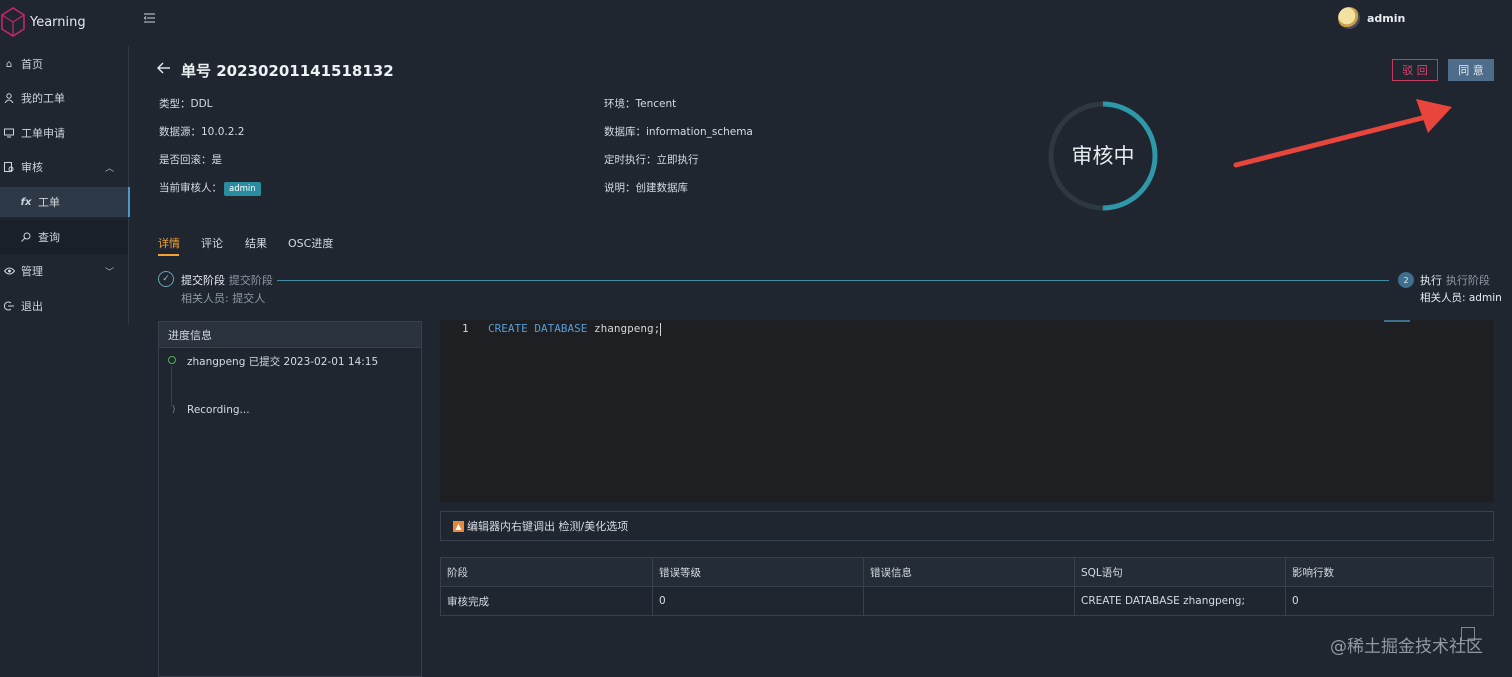 The image size is (1512, 677). What do you see at coordinates (223, 298) in the screenshot?
I see `step-desc: 相关人员: 提交人` at bounding box center [223, 298].